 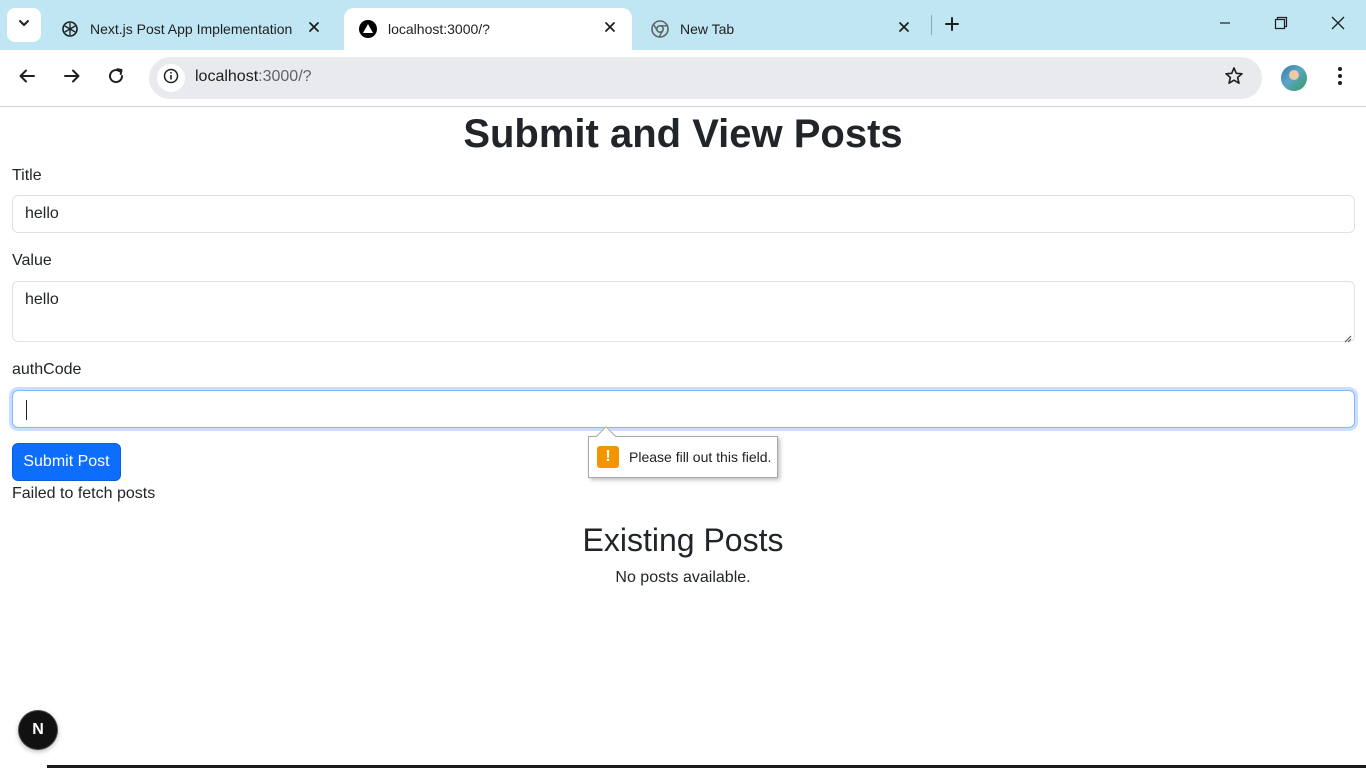 I want to click on minimize-button, so click(x=1225, y=25).